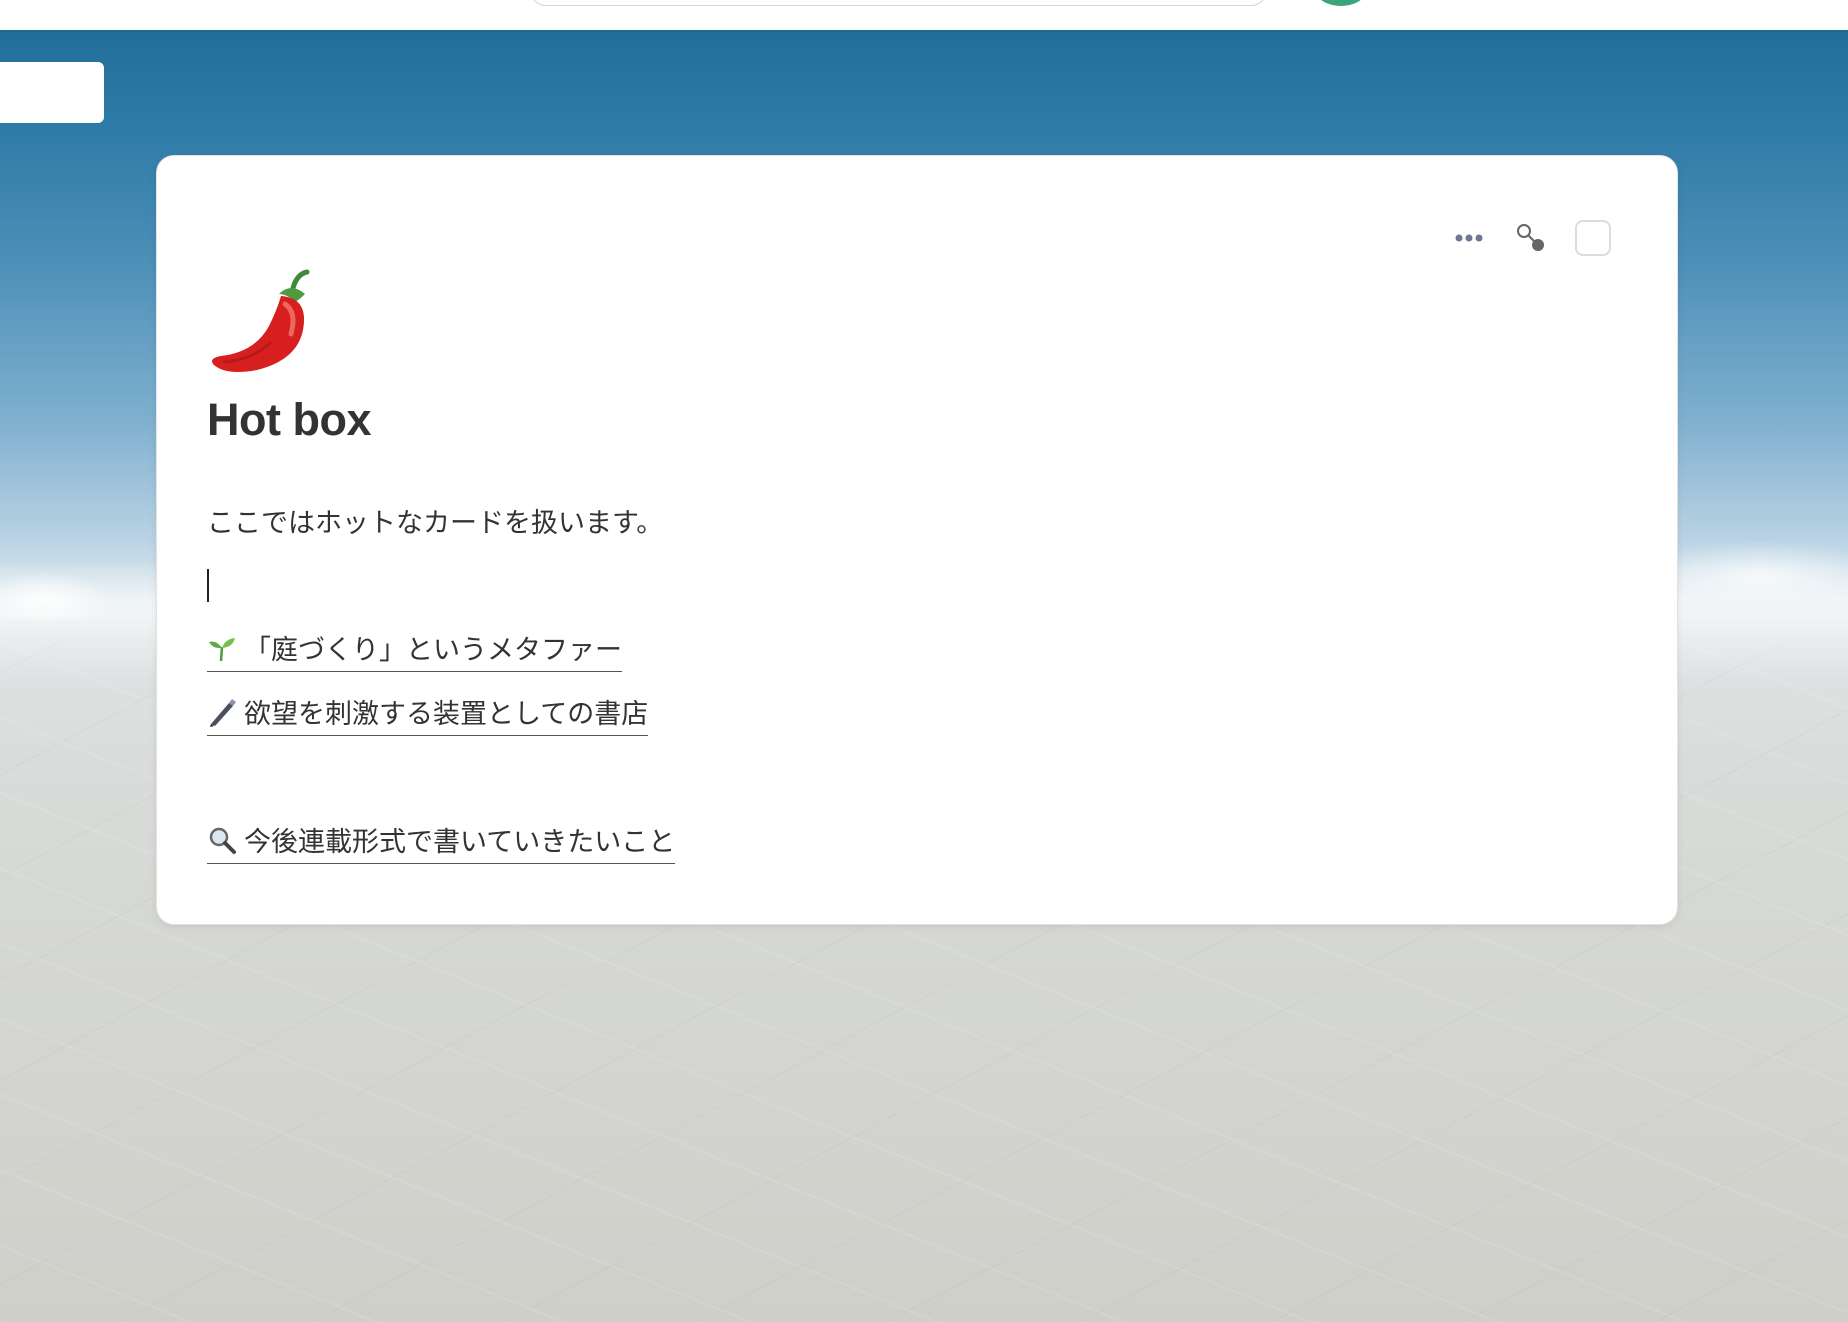  What do you see at coordinates (924, 15) in the screenshot?
I see `top-bar` at bounding box center [924, 15].